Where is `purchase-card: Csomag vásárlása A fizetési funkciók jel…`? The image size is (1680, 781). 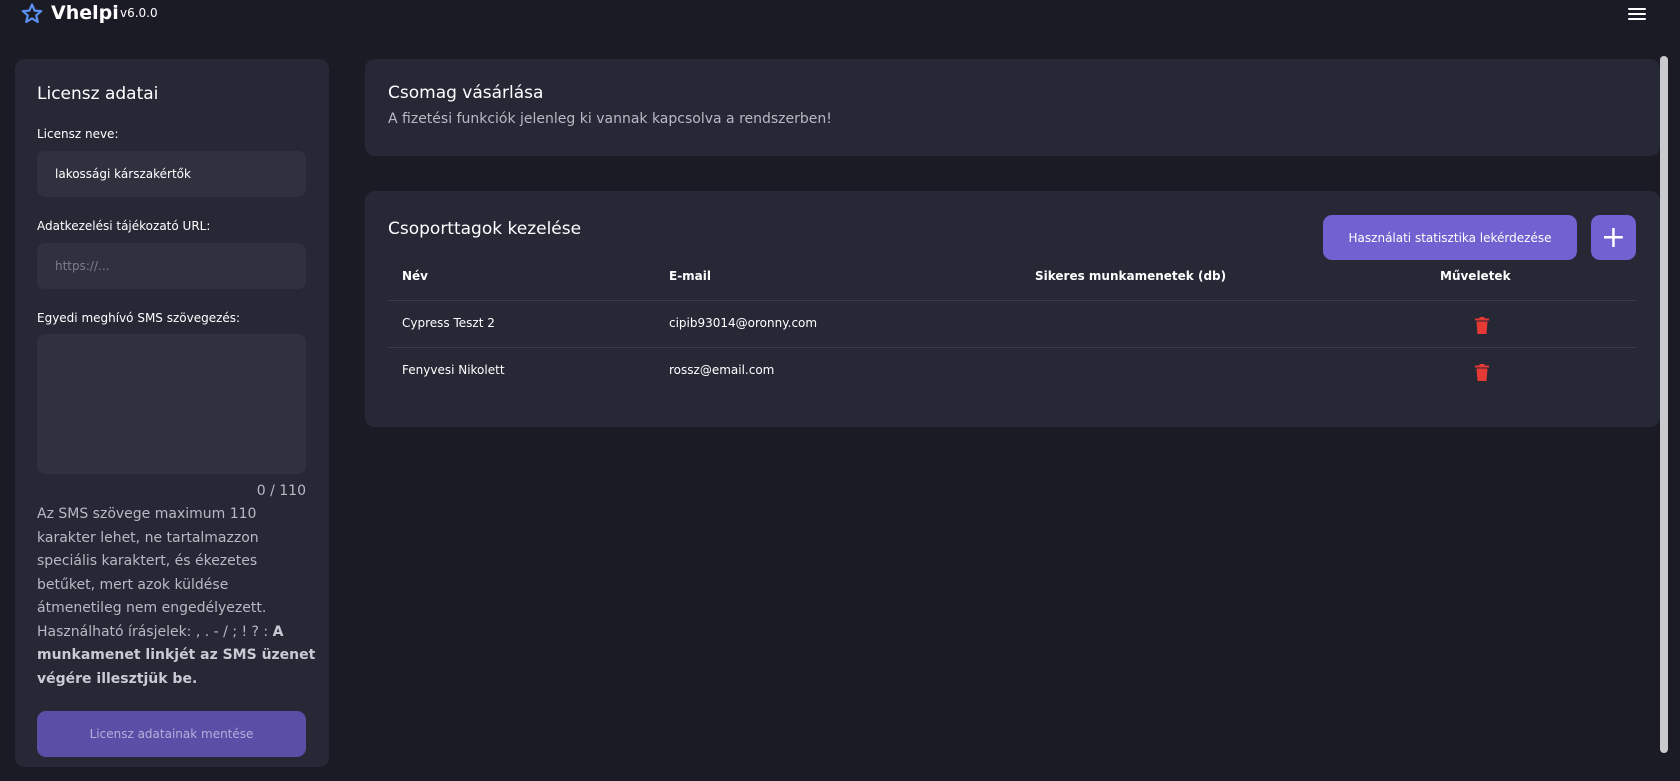 purchase-card: Csomag vásárlása A fizetési funkciók jel… is located at coordinates (1012, 107).